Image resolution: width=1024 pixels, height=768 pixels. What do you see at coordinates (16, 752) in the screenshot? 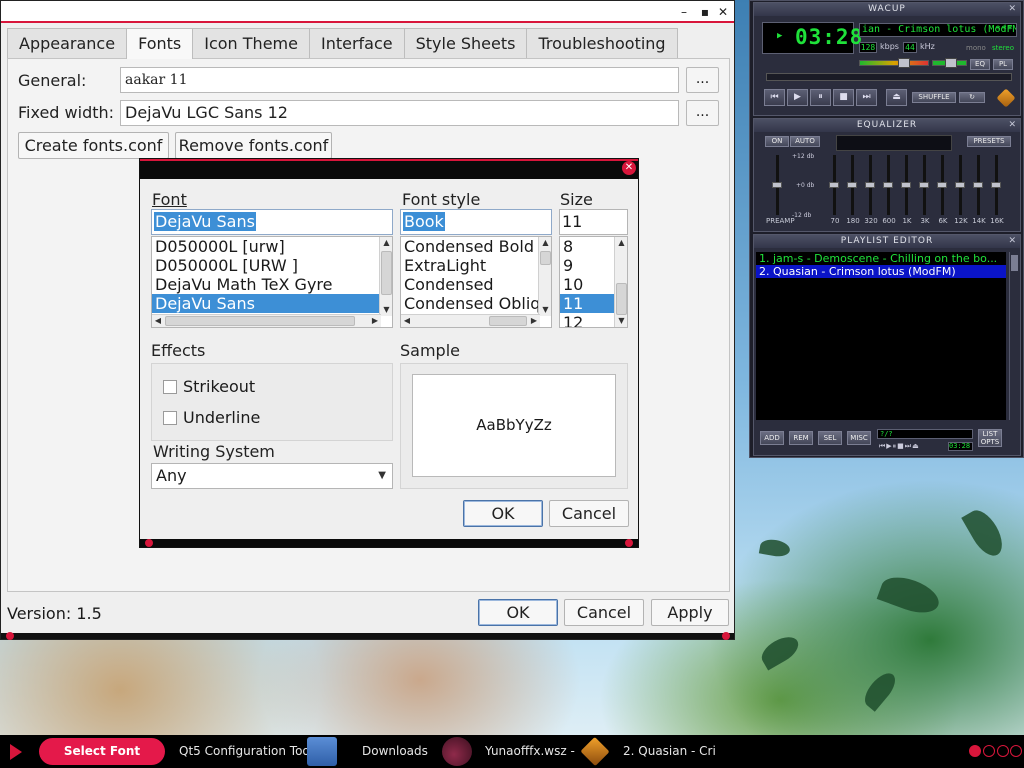
I see `start-menu-icon` at bounding box center [16, 752].